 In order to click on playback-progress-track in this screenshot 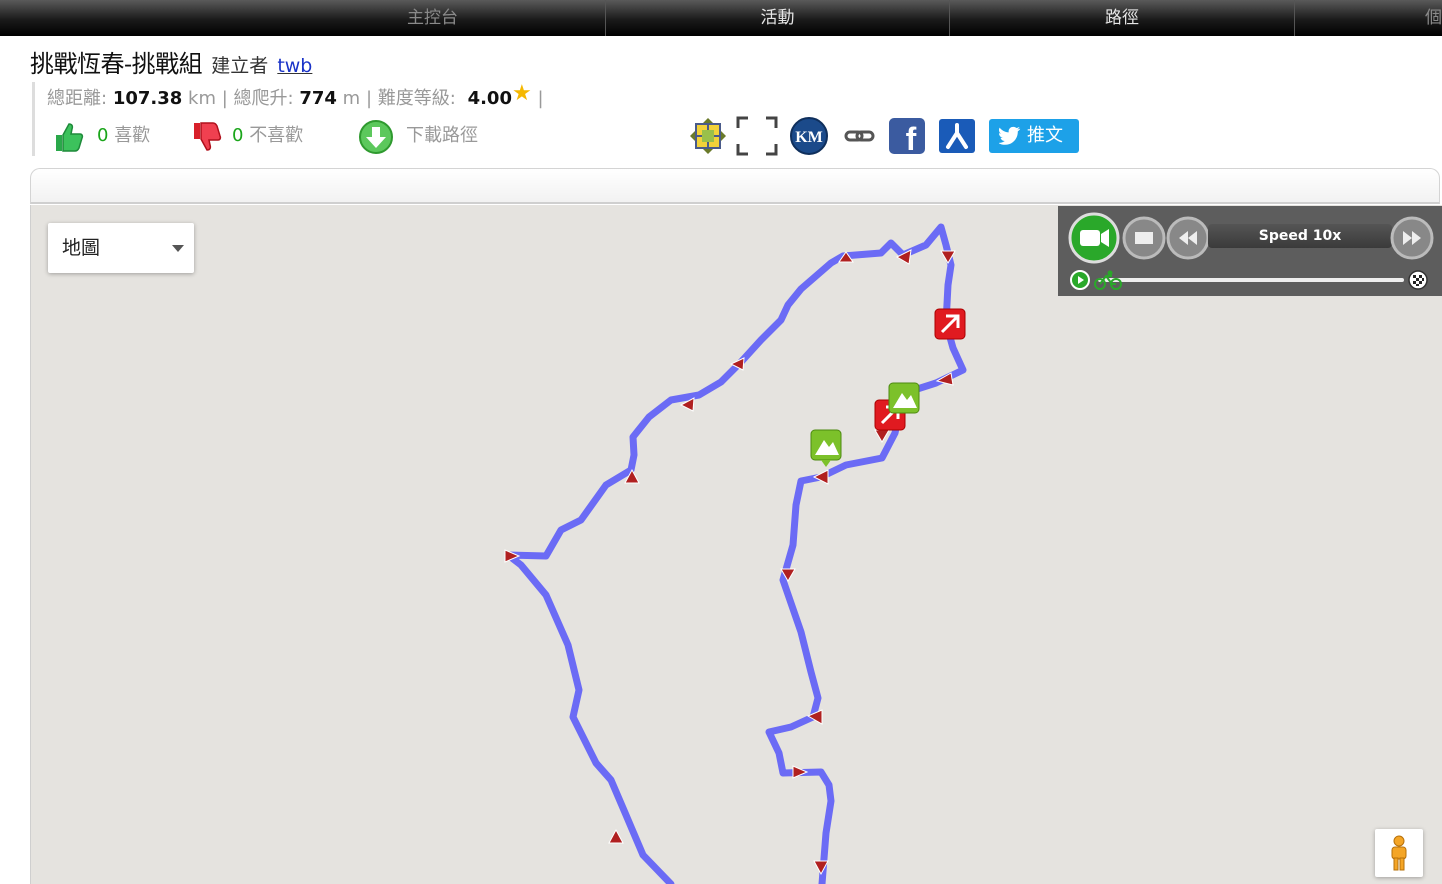, I will do `click(1251, 280)`.